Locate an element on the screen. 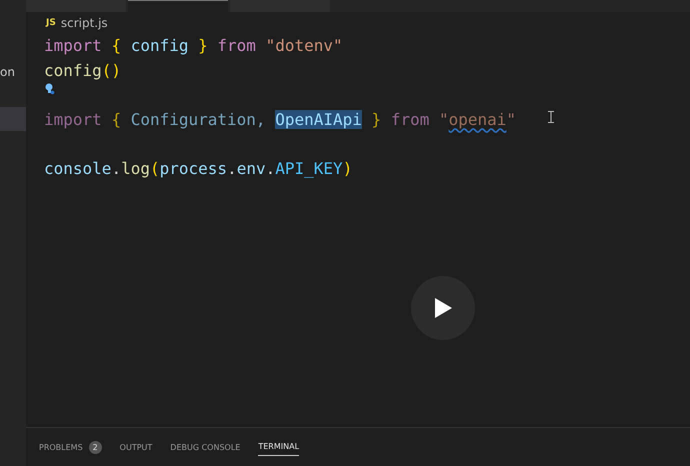  code-token: API_KEY is located at coordinates (309, 168).